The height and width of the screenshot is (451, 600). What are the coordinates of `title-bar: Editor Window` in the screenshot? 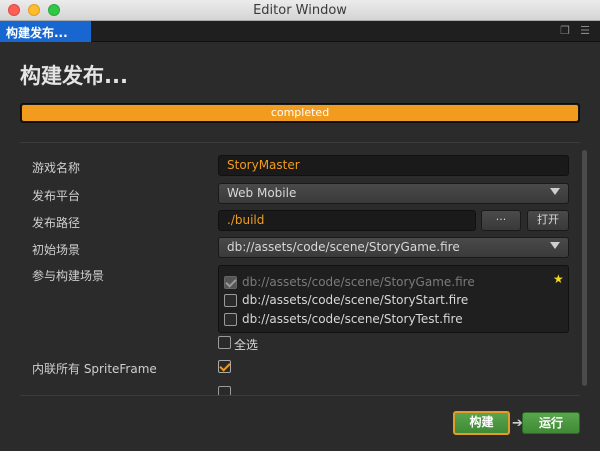 It's located at (300, 10).